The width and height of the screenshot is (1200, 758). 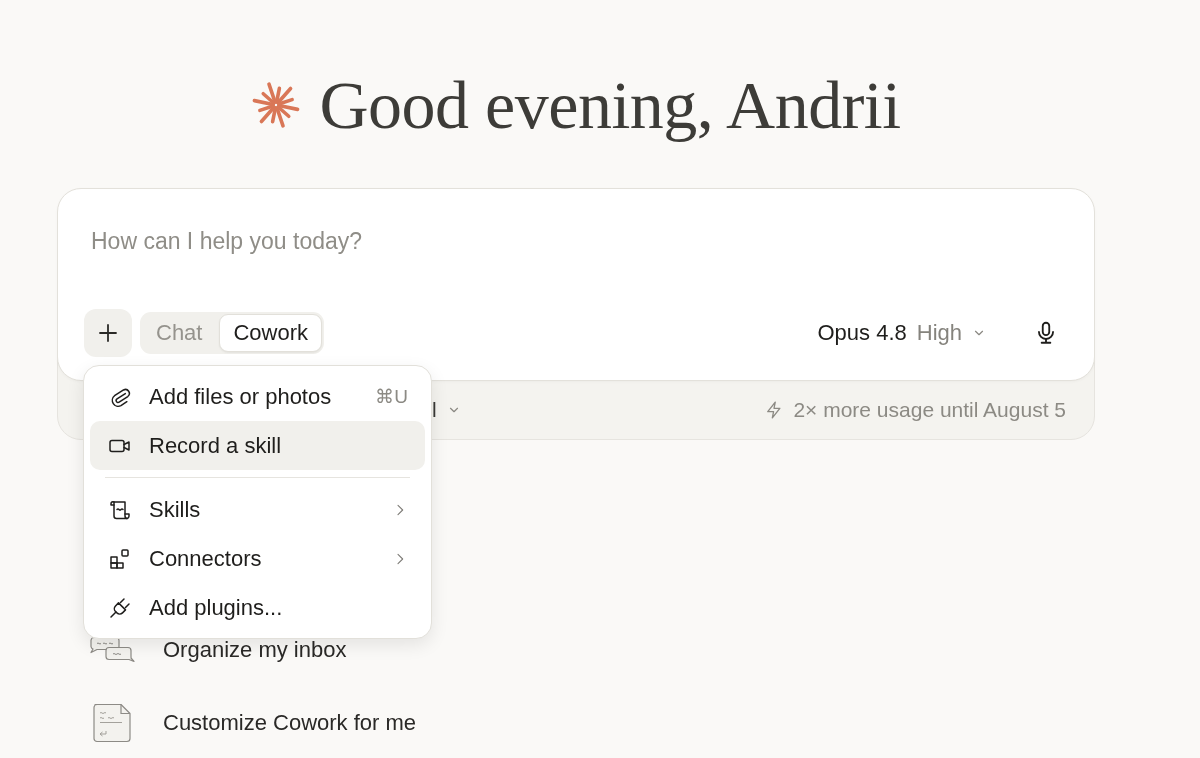 I want to click on menu-item: Skills, so click(x=257, y=509).